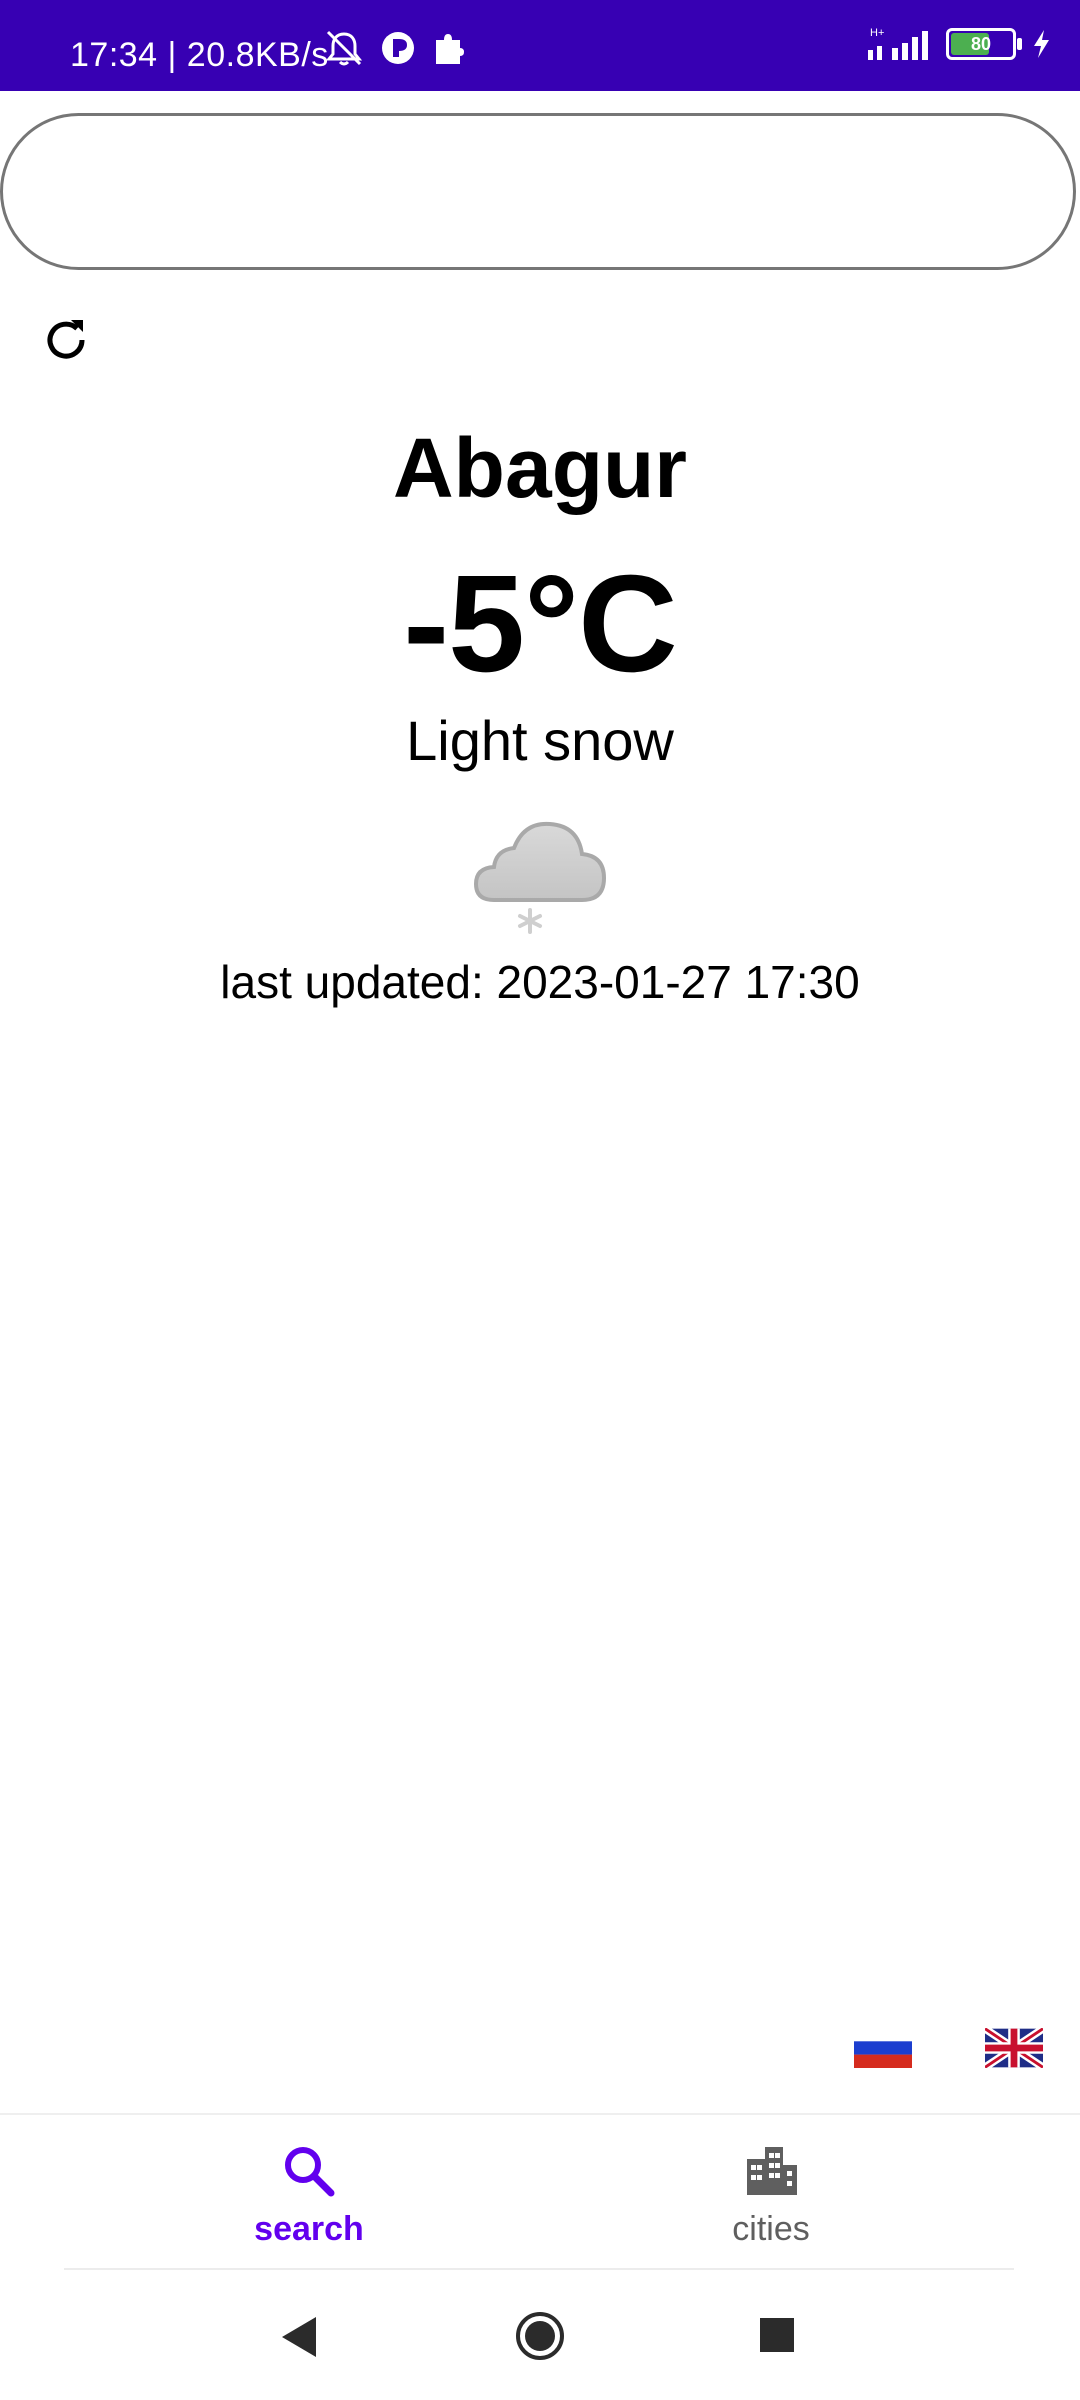 The height and width of the screenshot is (2400, 1080). What do you see at coordinates (540, 2192) in the screenshot?
I see `bottom-navigation: search cities` at bounding box center [540, 2192].